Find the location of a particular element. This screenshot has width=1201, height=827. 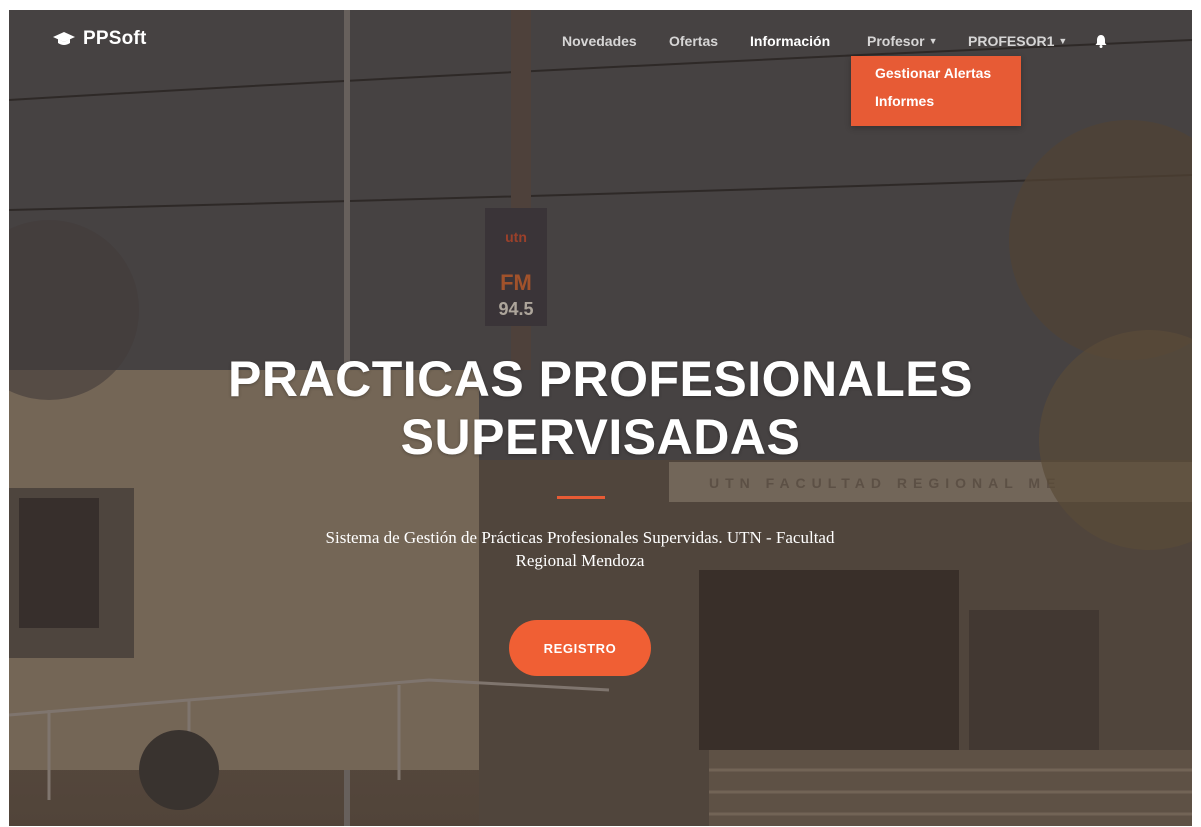

menu-item-informes: Informes is located at coordinates (904, 101).